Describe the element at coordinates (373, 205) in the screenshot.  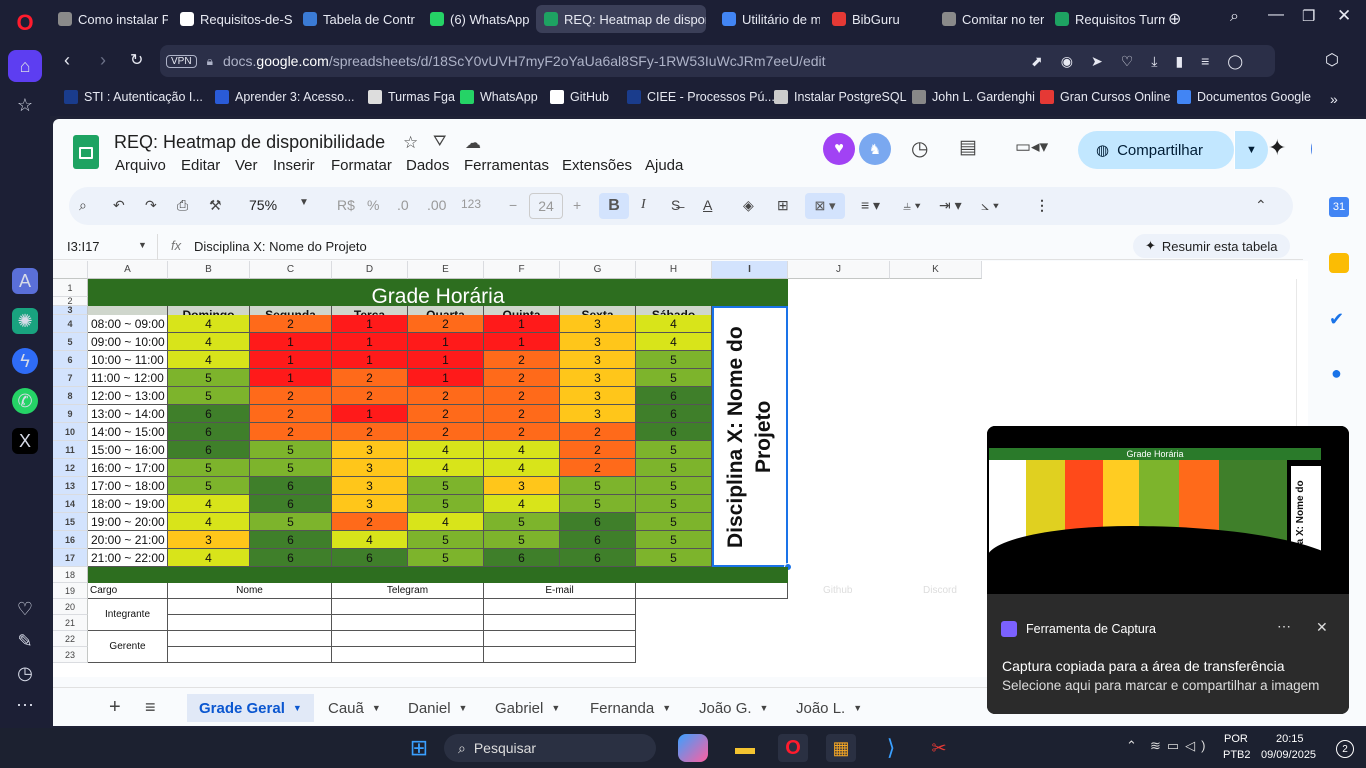
I see `percent-format-button: %` at that location.